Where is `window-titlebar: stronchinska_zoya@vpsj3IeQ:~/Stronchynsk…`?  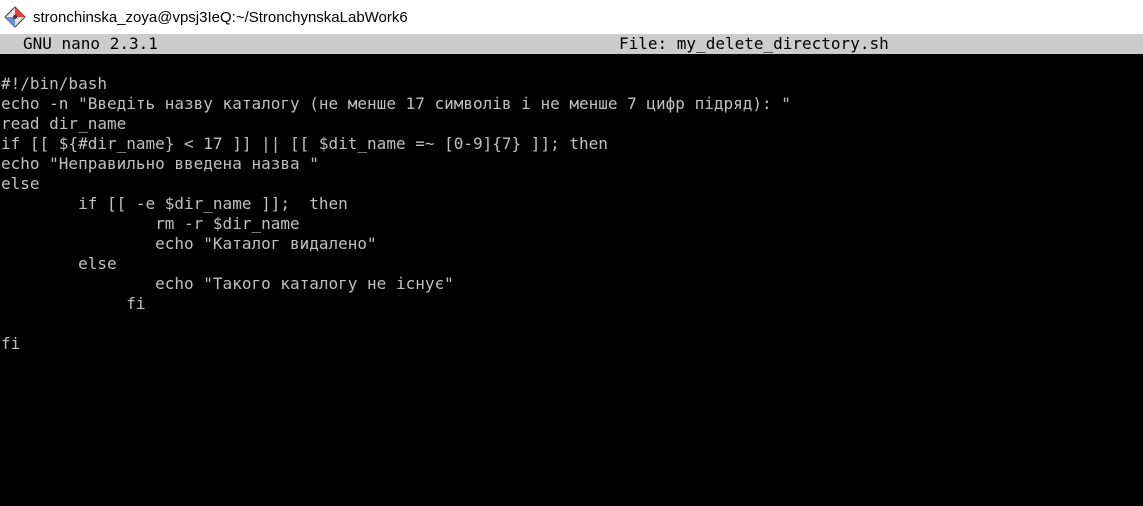 window-titlebar: stronchinska_zoya@vpsj3IeQ:~/Stronchynsk… is located at coordinates (571, 17).